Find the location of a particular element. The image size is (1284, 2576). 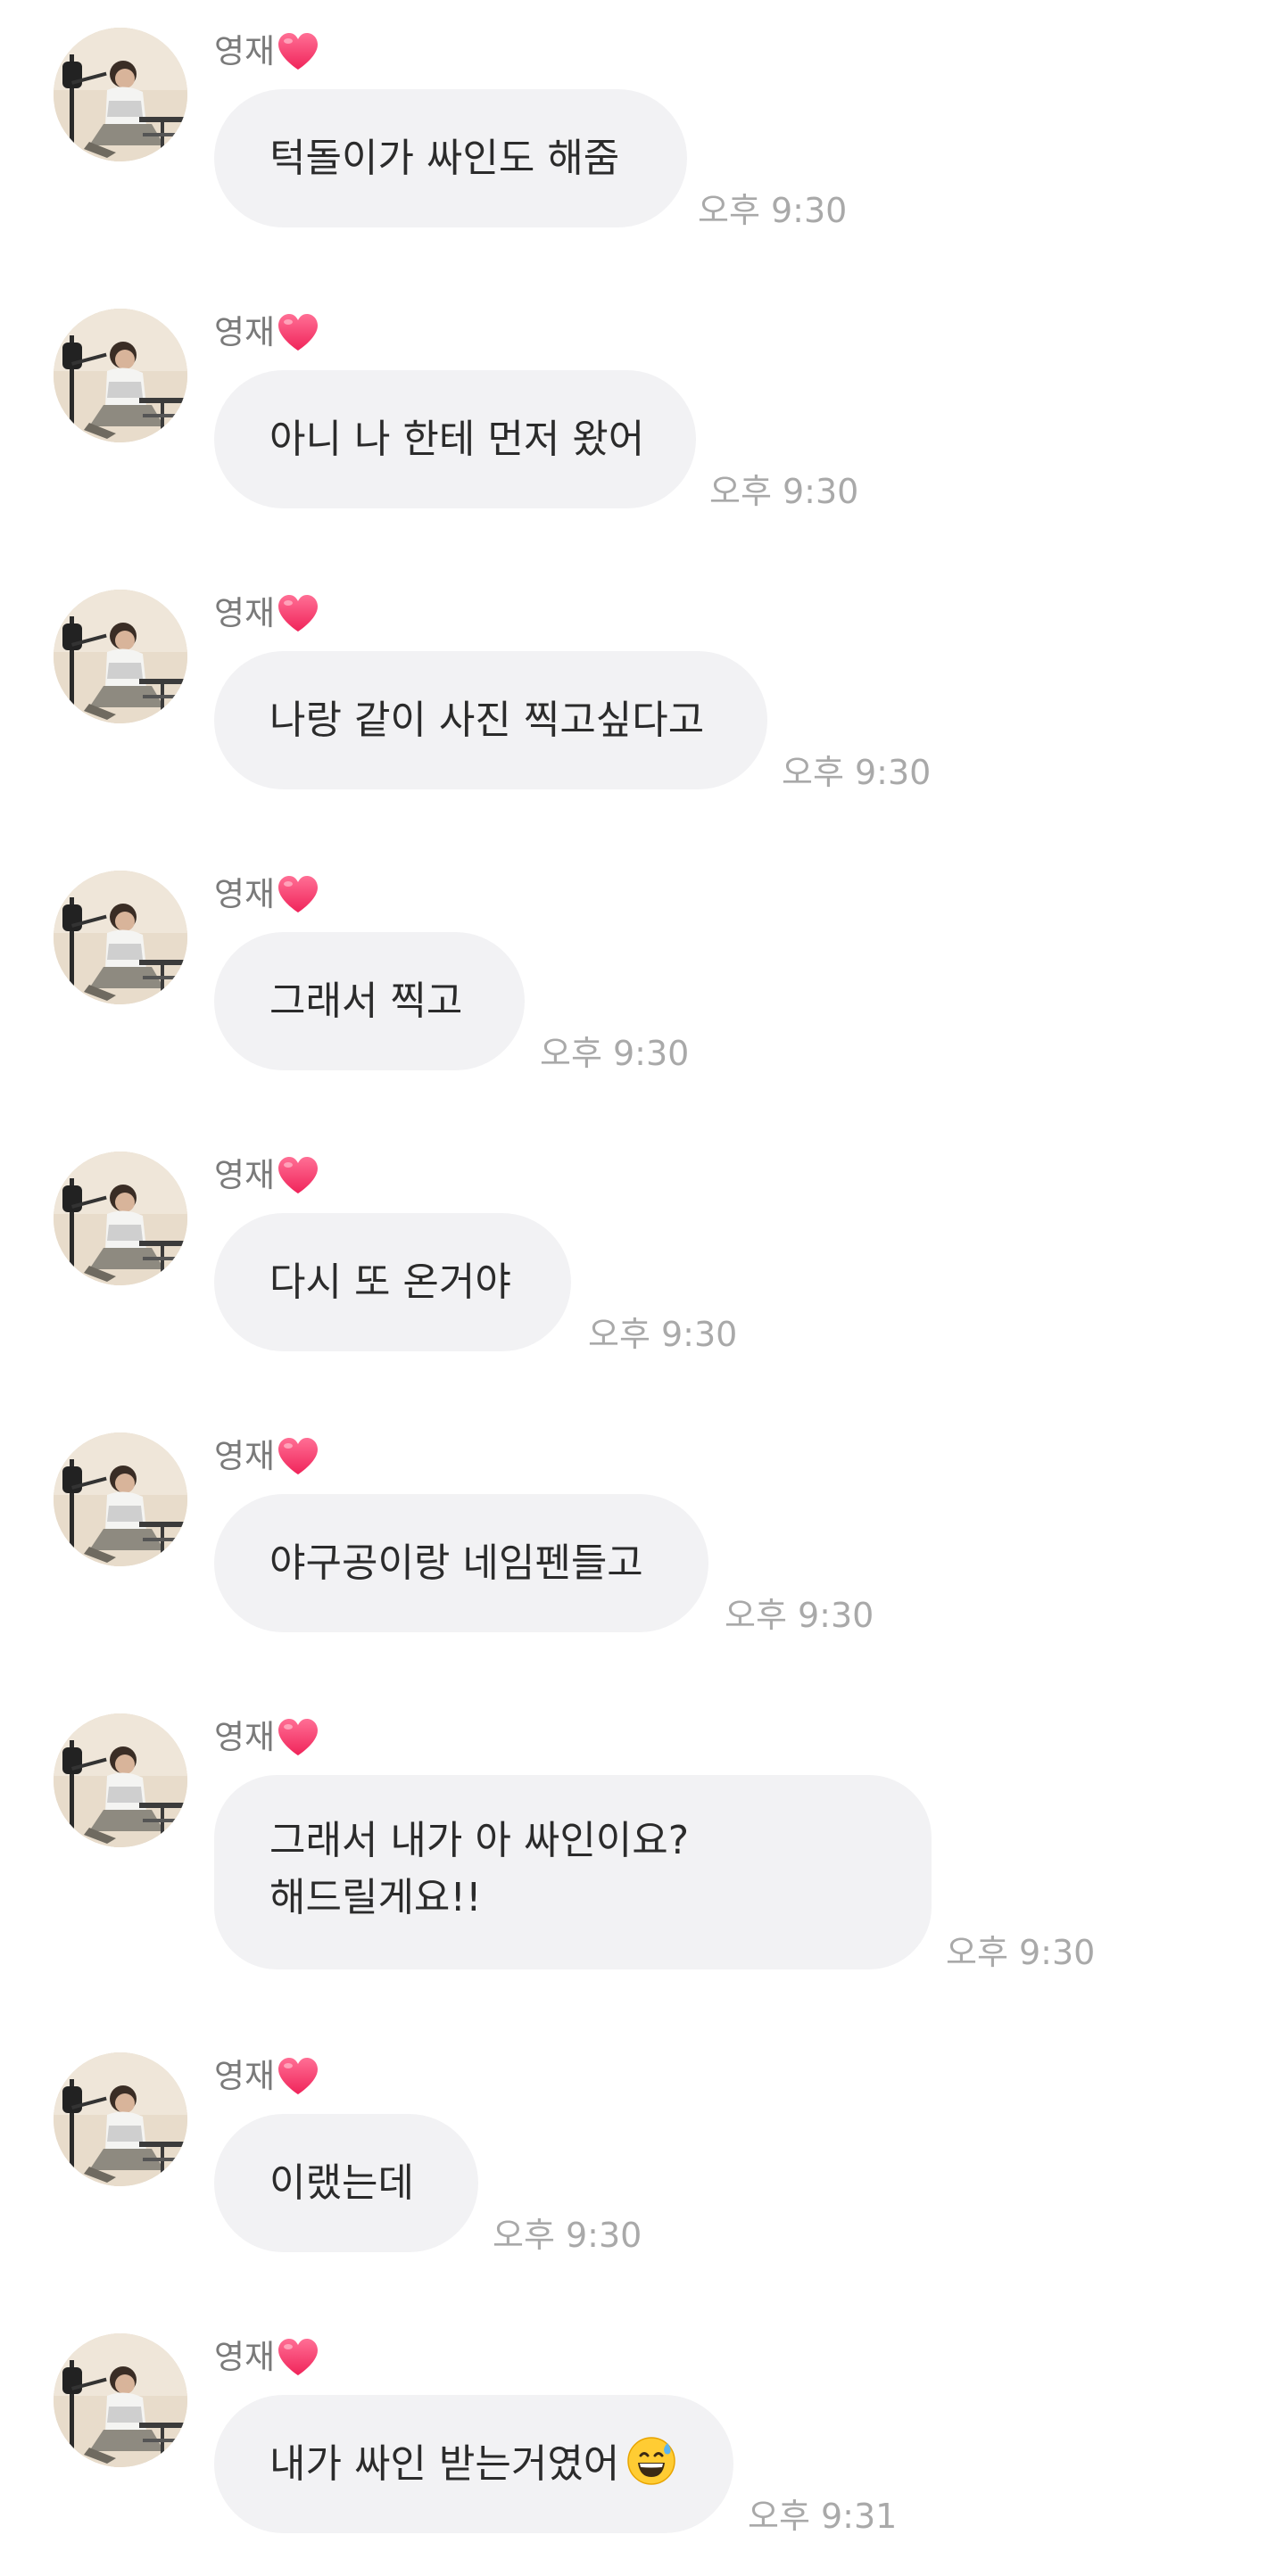

message-bubble: 그래서 찍고 is located at coordinates (369, 1001).